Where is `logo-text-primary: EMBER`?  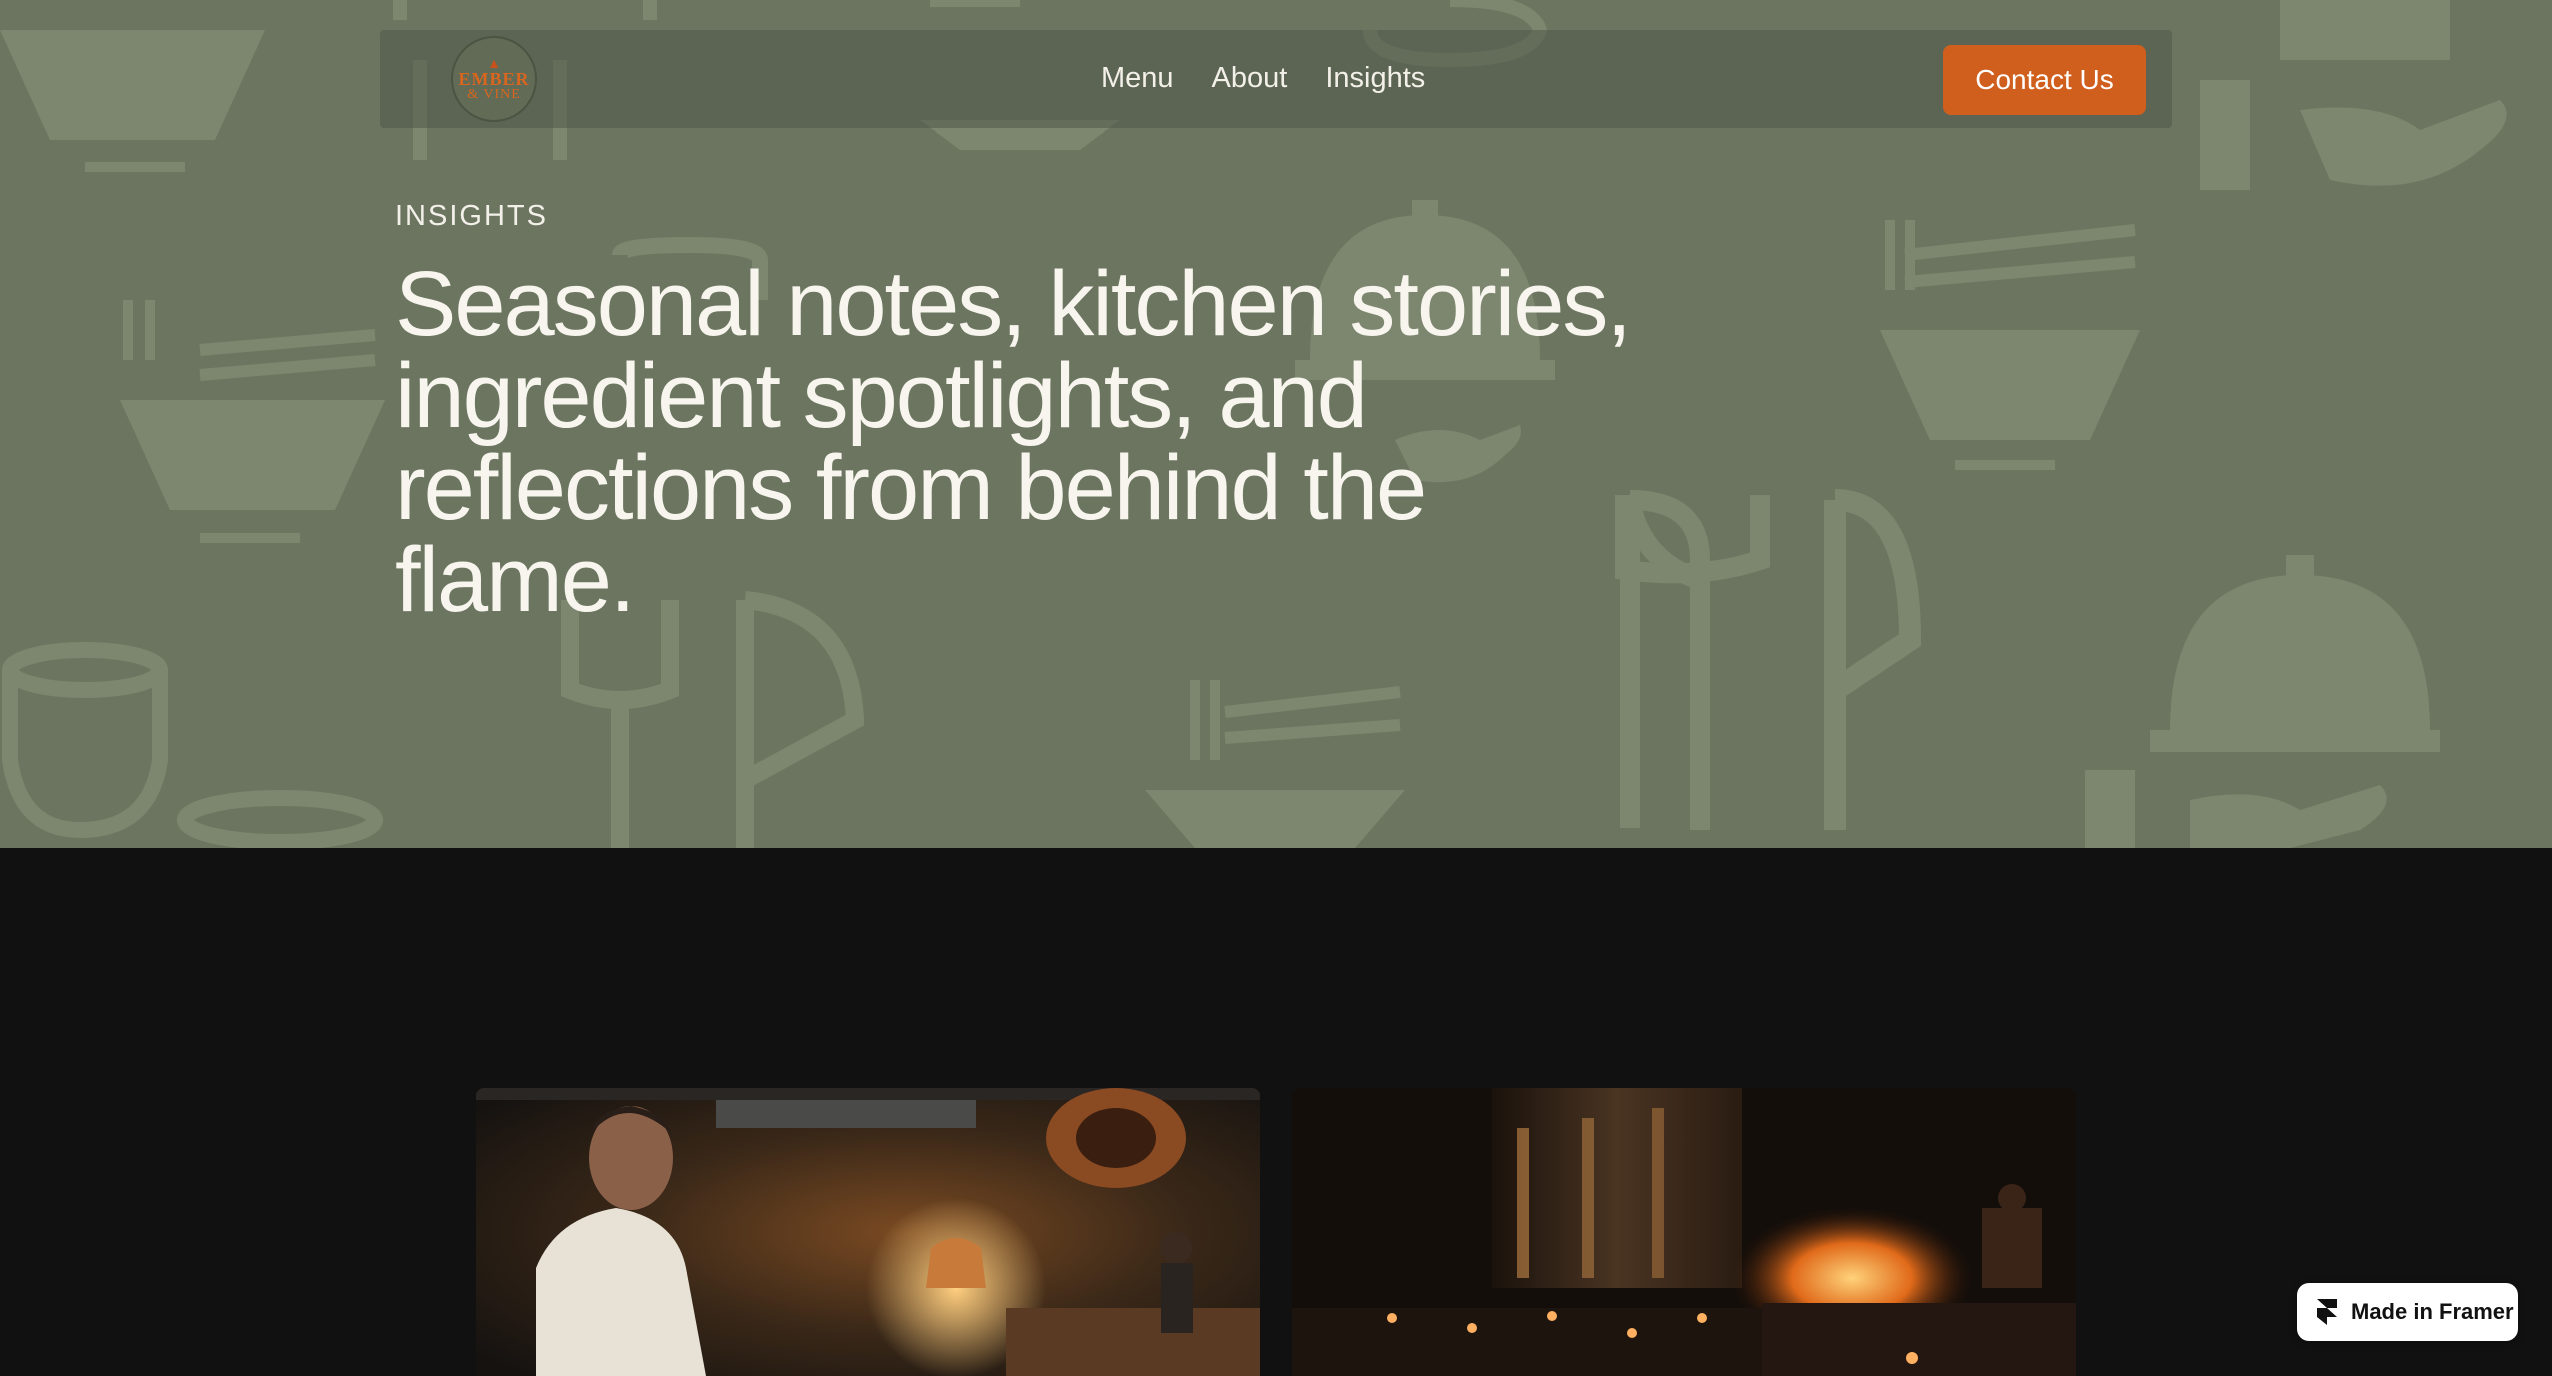
logo-text-primary: EMBER is located at coordinates (494, 79).